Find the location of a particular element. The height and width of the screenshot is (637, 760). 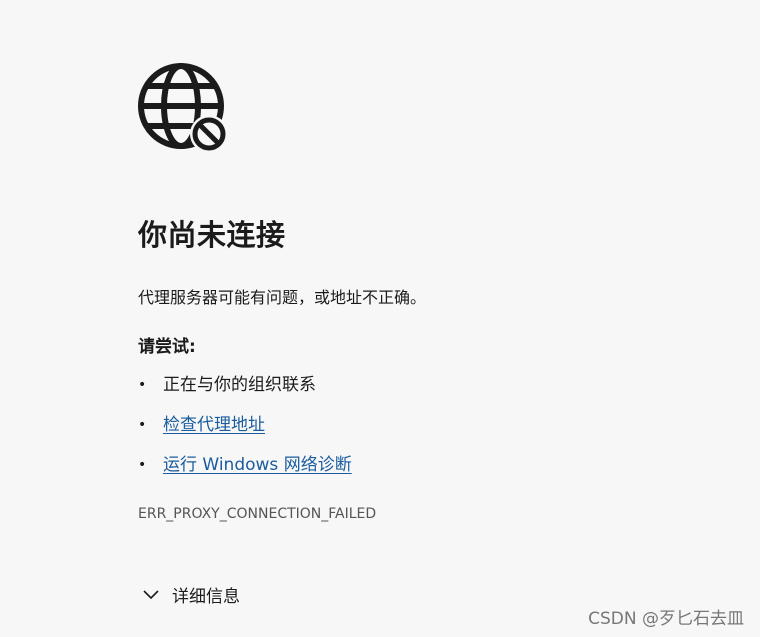

error-description: 代理服务器可能有问题，或地址不正确。 is located at coordinates (282, 297).